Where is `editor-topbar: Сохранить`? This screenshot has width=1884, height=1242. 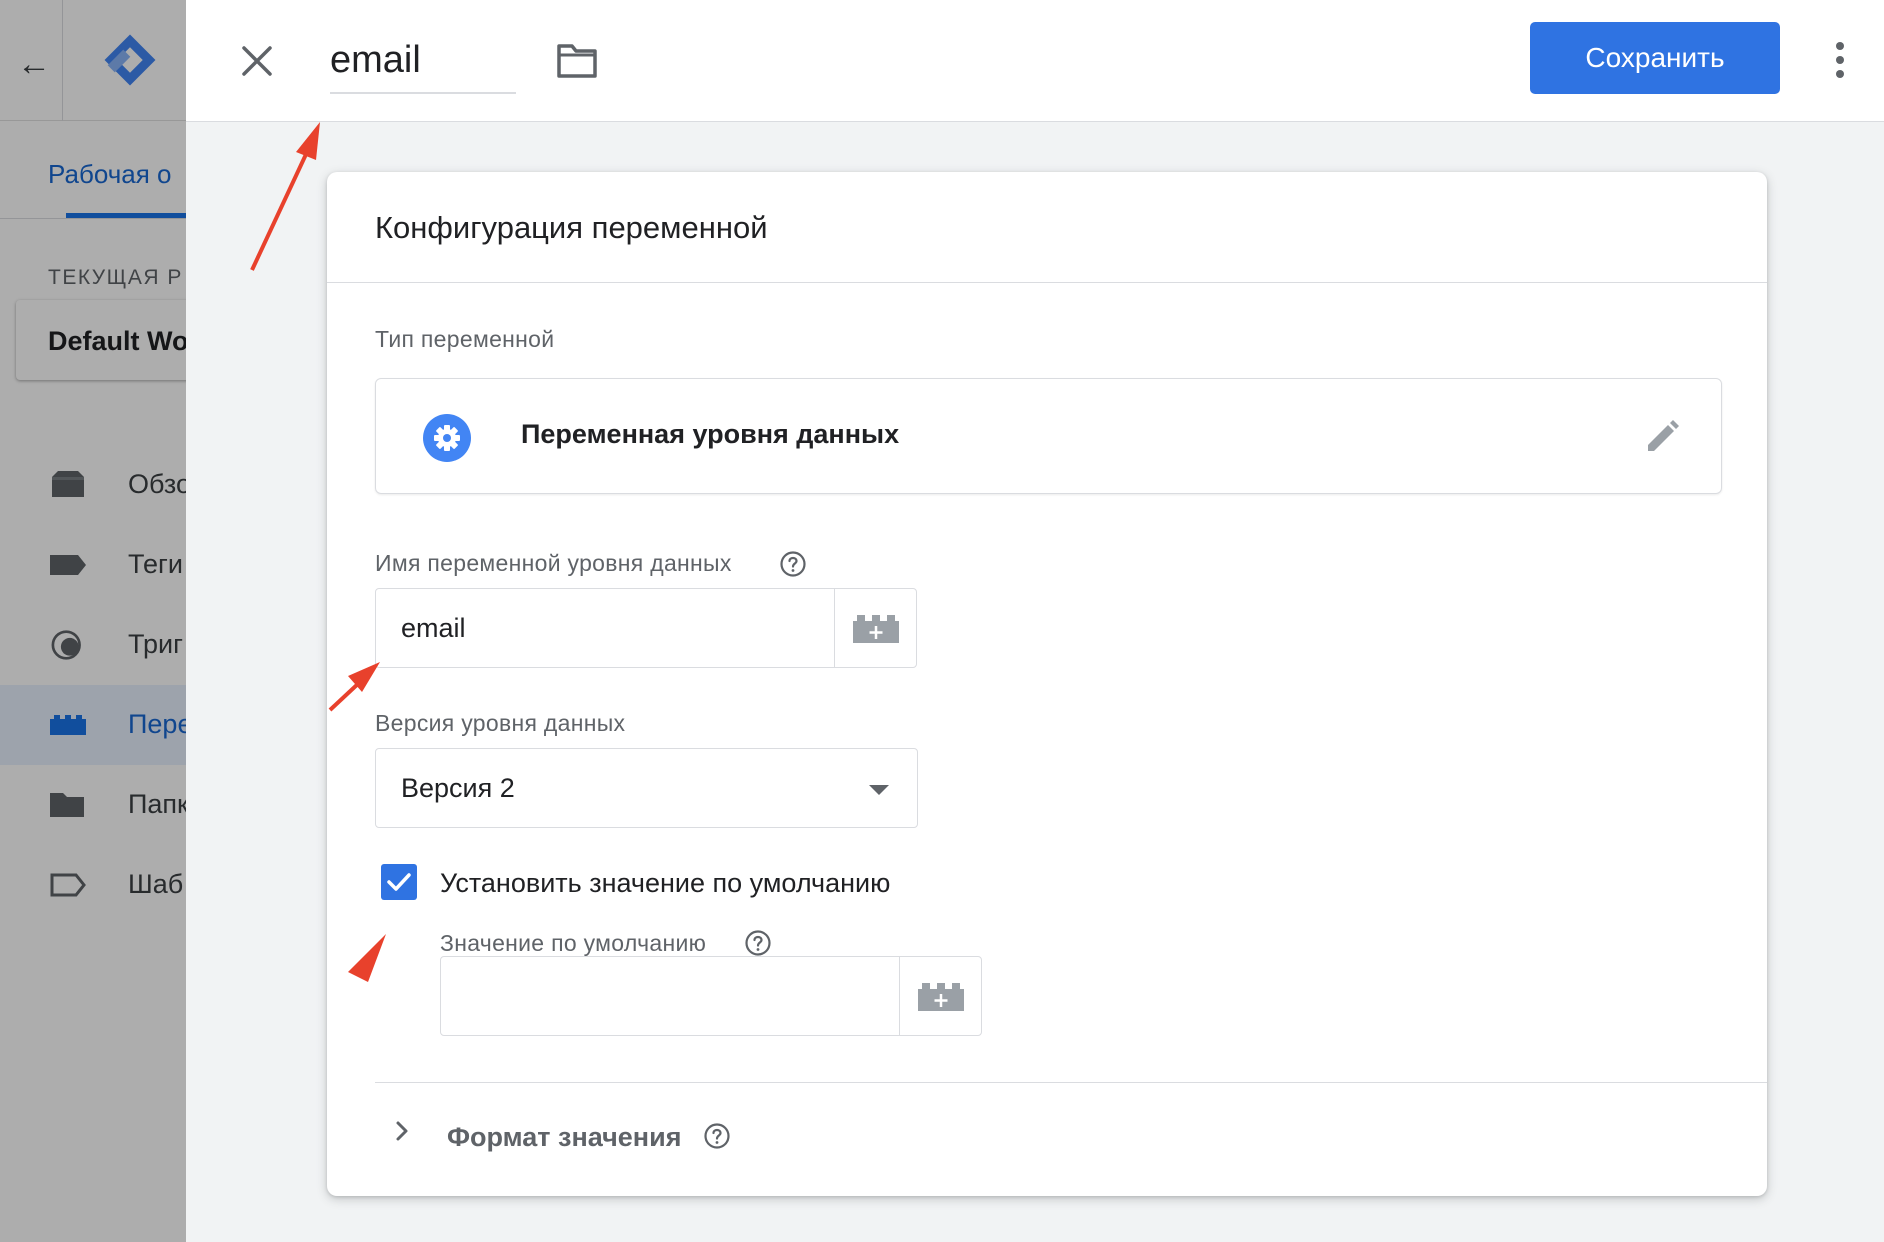 editor-topbar: Сохранить is located at coordinates (1035, 61).